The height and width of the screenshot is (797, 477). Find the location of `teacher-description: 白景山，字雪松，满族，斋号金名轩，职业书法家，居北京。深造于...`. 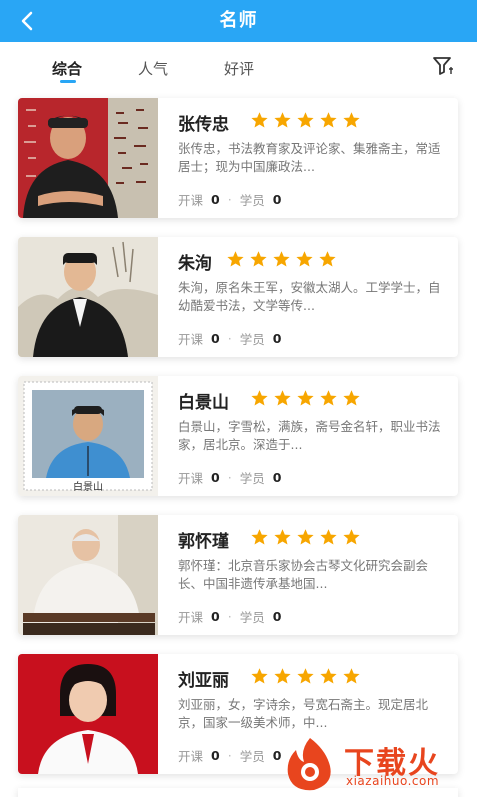

teacher-description: 白景山，字雪松，满族，斋号金名轩，职业书法家，居北京。深造于... is located at coordinates (309, 435).